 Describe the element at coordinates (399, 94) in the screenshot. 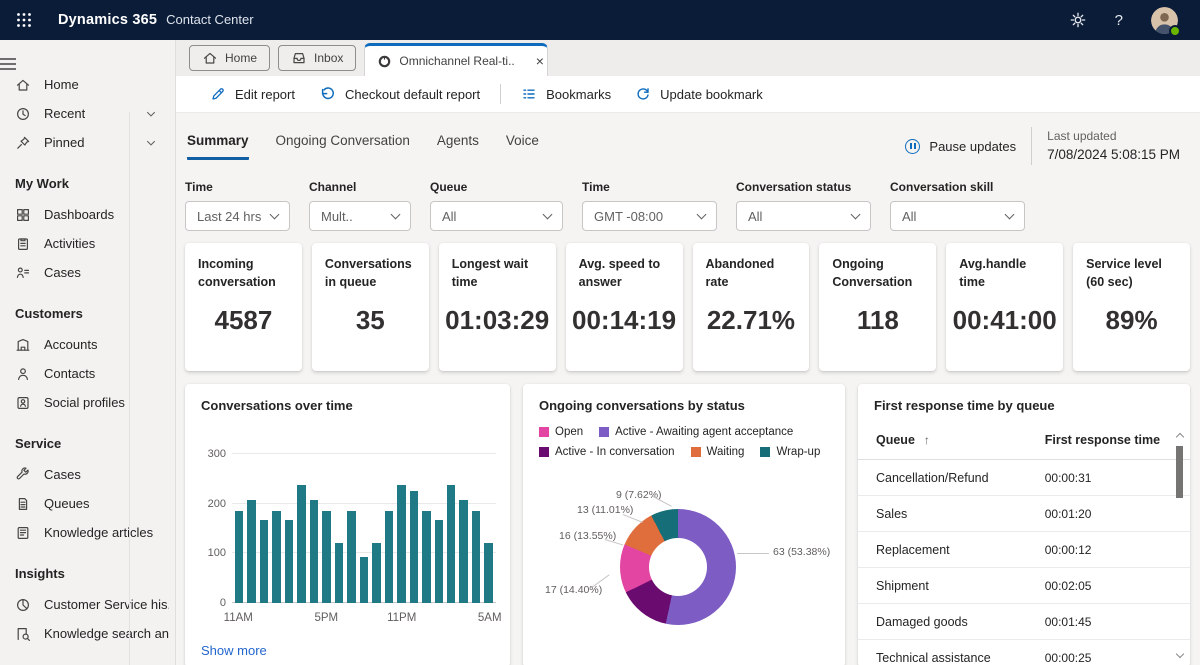

I see `checkout-default-report-button: Checkout default report` at that location.